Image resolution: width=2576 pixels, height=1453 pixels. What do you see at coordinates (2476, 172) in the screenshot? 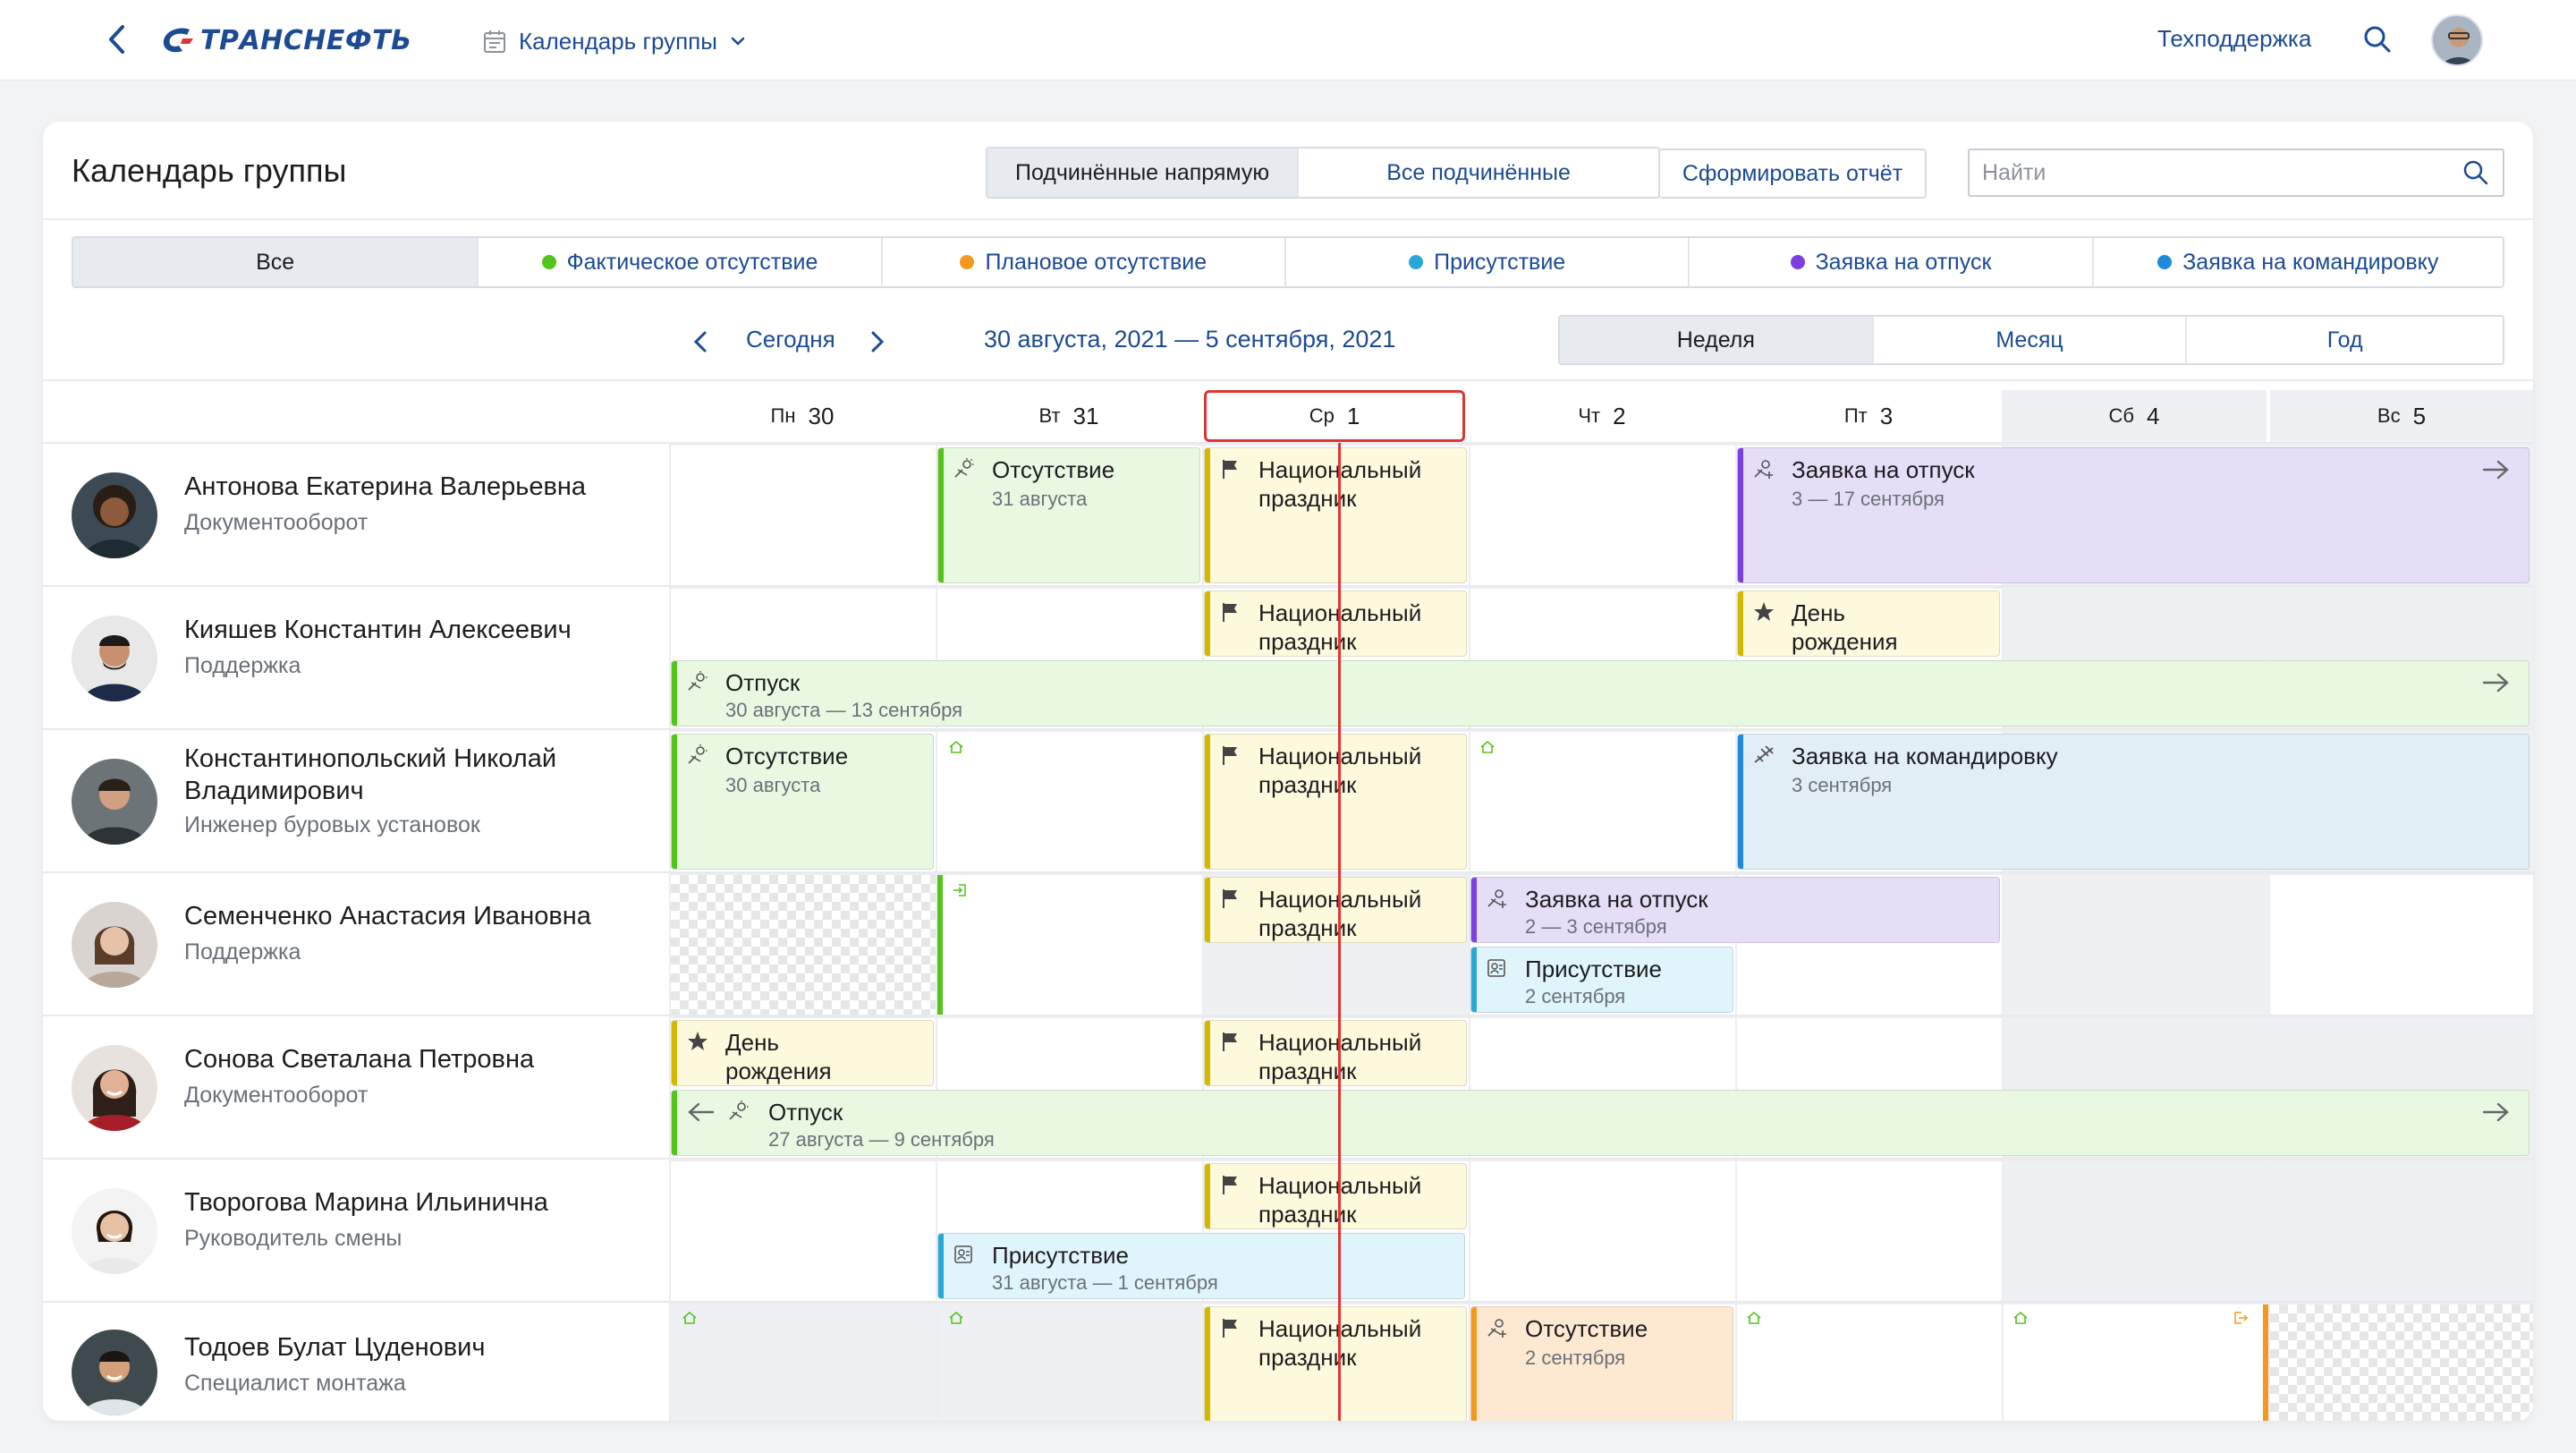
I see `search-icon` at bounding box center [2476, 172].